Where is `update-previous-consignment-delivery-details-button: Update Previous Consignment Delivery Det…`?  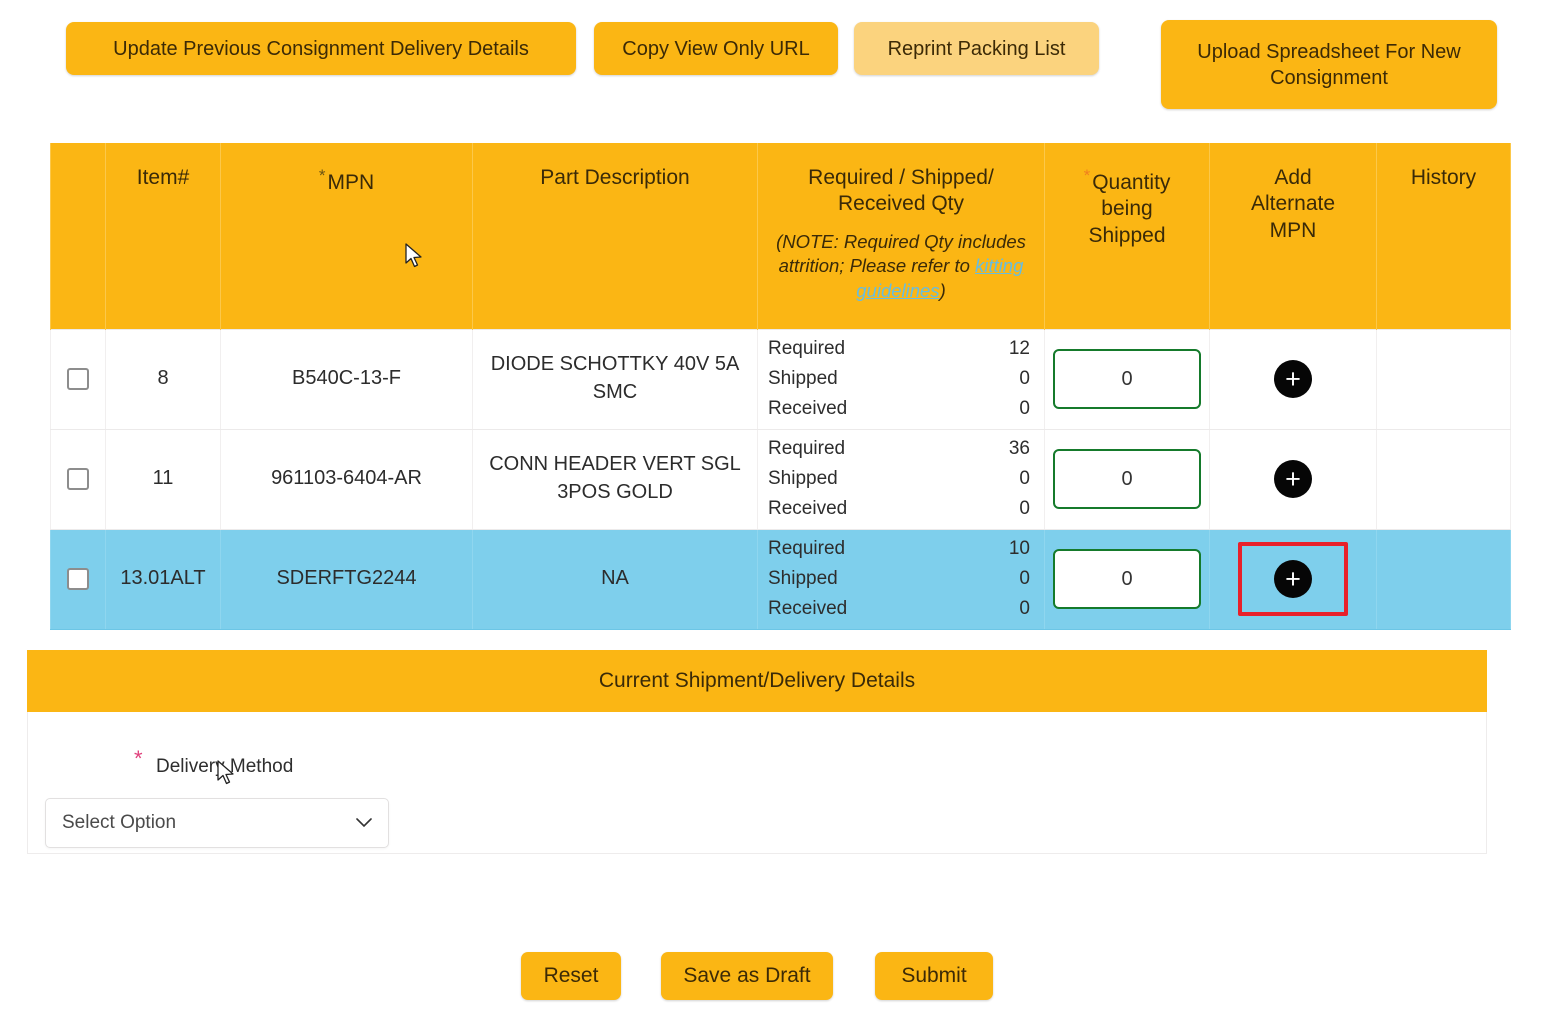 update-previous-consignment-delivery-details-button: Update Previous Consignment Delivery Det… is located at coordinates (321, 48).